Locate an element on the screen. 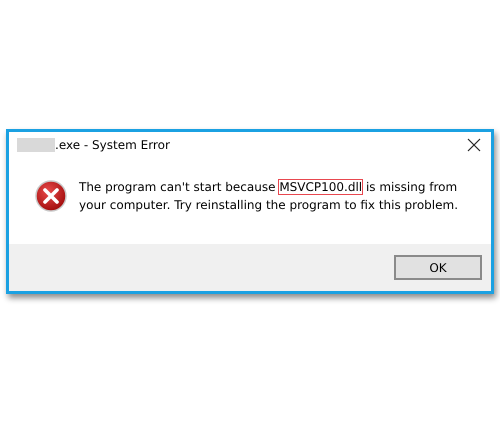 The height and width of the screenshot is (435, 500). error-message: The program can't start because MSVCP100.dll is missing from your computer. Try reinstalling the program to fix this problem. is located at coordinates (269, 196).